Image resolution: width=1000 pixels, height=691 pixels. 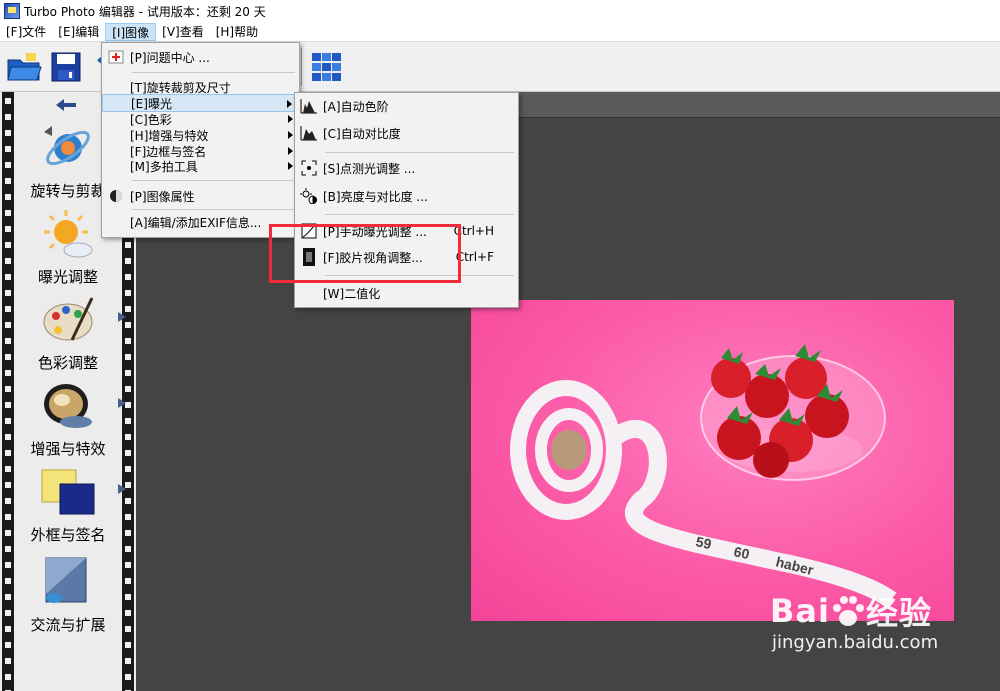 What do you see at coordinates (200, 196) in the screenshot?
I see `menu-option-image-properties: [P]图像属性` at bounding box center [200, 196].